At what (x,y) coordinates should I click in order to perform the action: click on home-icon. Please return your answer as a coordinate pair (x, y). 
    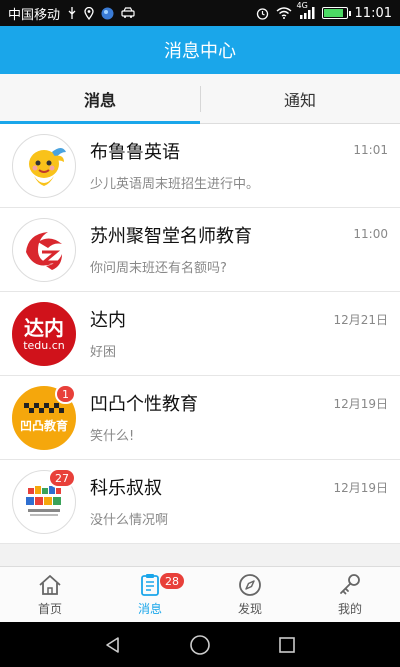
    Looking at the image, I should click on (50, 585).